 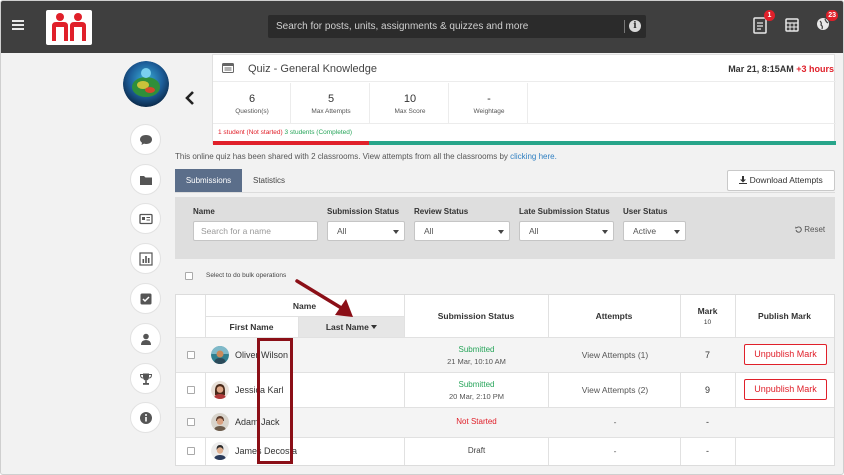 What do you see at coordinates (476, 421) in the screenshot?
I see `submission-status: Not Started` at bounding box center [476, 421].